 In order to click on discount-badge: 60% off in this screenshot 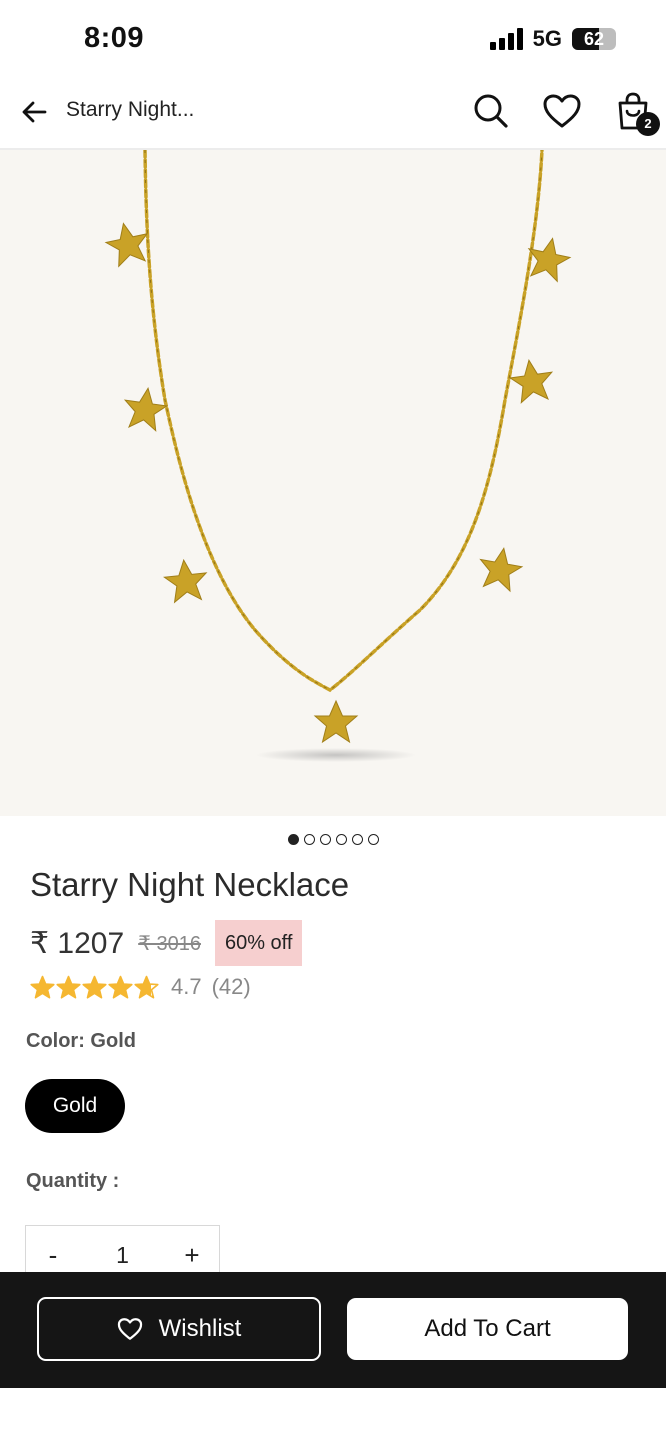, I will do `click(258, 943)`.